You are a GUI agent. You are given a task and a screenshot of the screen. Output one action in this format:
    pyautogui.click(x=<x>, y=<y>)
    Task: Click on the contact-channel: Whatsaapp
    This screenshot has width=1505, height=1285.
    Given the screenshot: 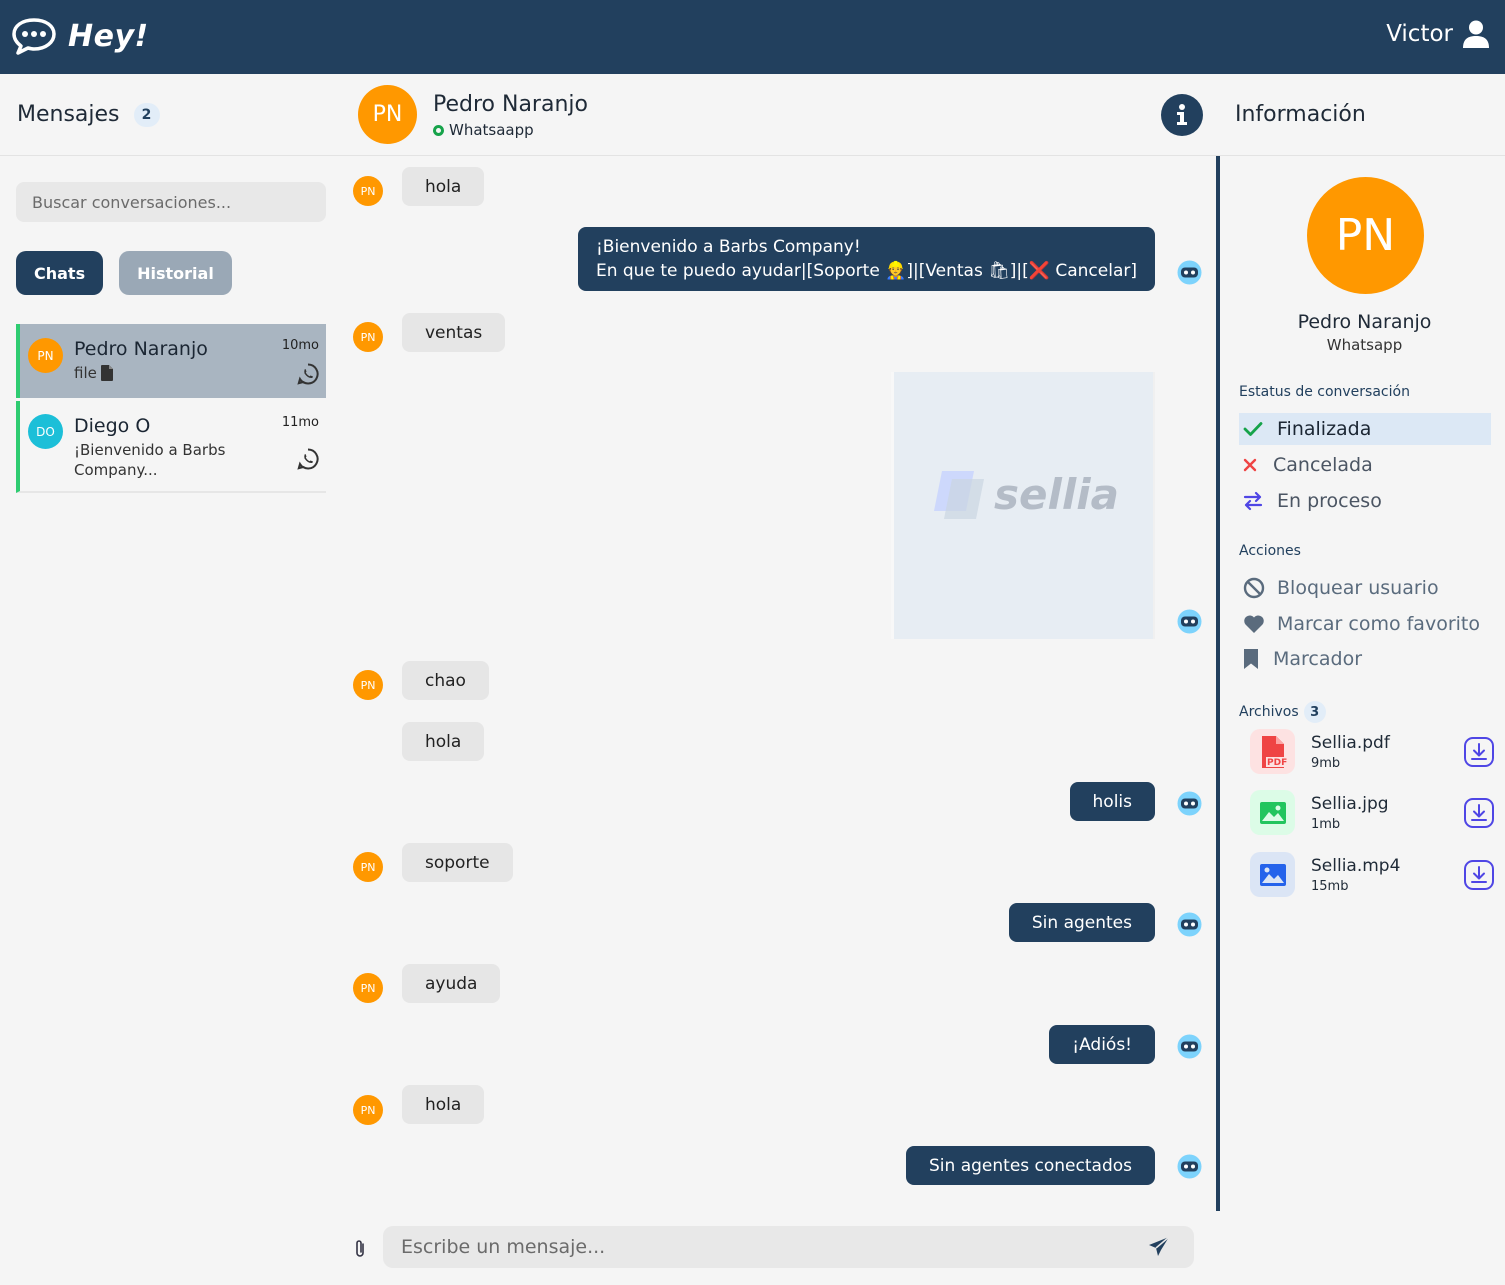 What is the action you would take?
    pyautogui.click(x=483, y=130)
    